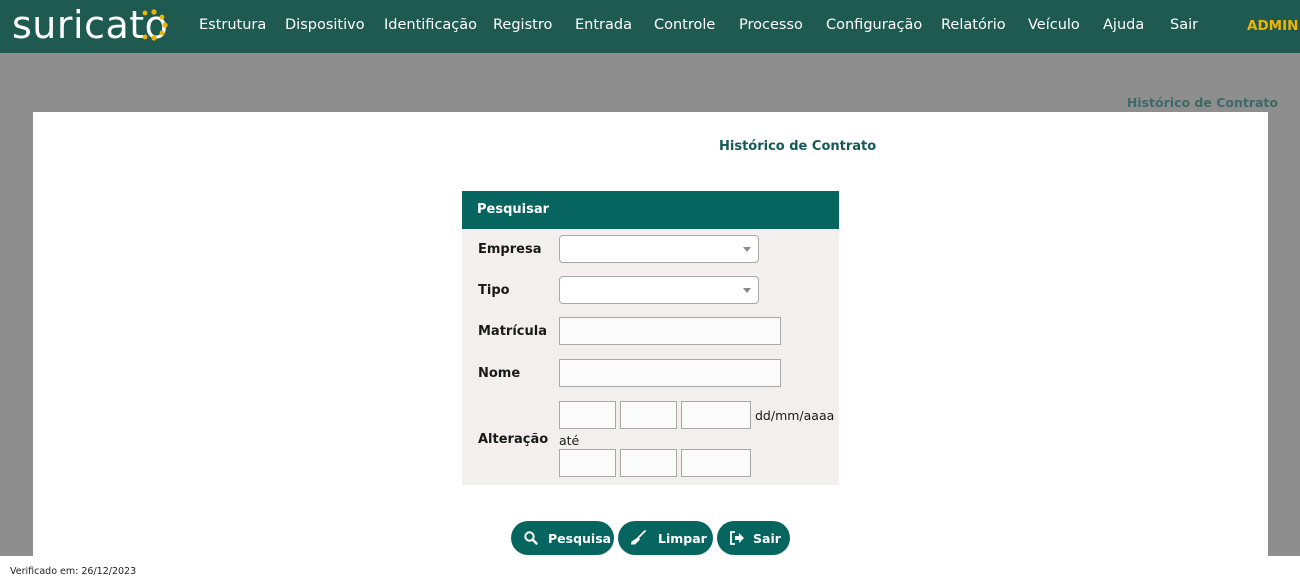  Describe the element at coordinates (767, 538) in the screenshot. I see `sair-button-label: Sair` at that location.